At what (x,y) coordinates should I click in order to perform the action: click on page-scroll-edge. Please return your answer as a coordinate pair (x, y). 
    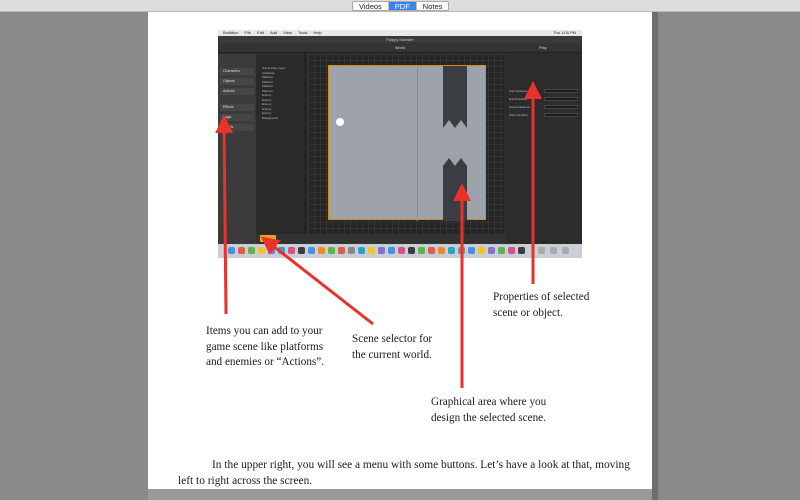
    Looking at the image, I should click on (655, 256).